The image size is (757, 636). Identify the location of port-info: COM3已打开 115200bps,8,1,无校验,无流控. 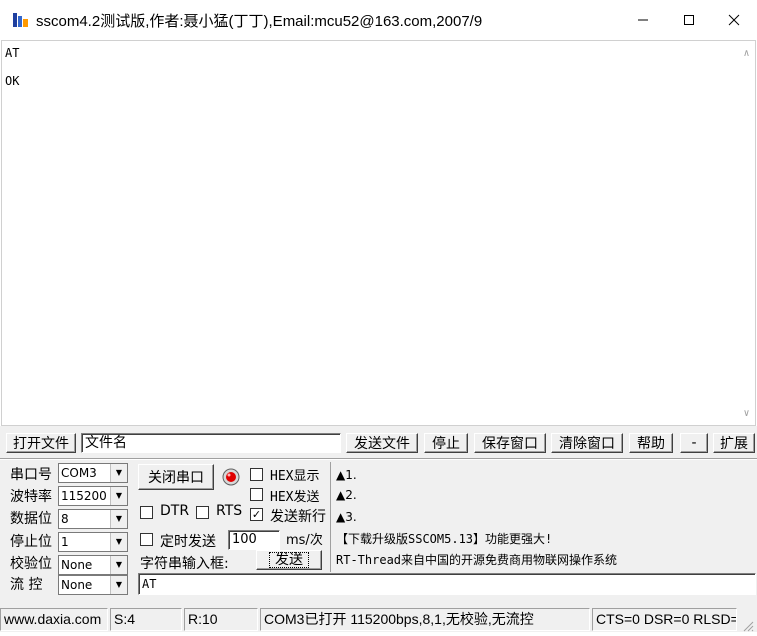
(425, 619).